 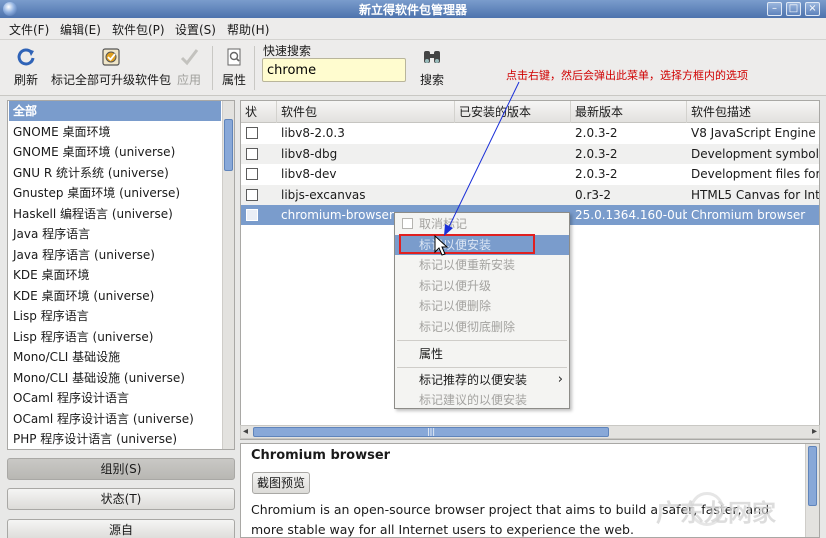 What do you see at coordinates (477, 168) in the screenshot?
I see `annotation-arrow` at bounding box center [477, 168].